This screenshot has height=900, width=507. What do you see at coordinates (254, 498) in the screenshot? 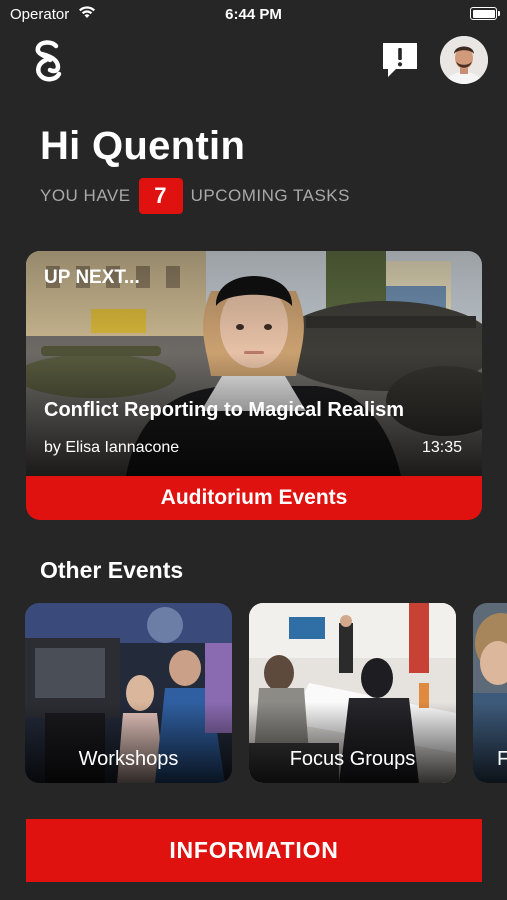
I see `auditorium-events-button: Auditorium Events` at bounding box center [254, 498].